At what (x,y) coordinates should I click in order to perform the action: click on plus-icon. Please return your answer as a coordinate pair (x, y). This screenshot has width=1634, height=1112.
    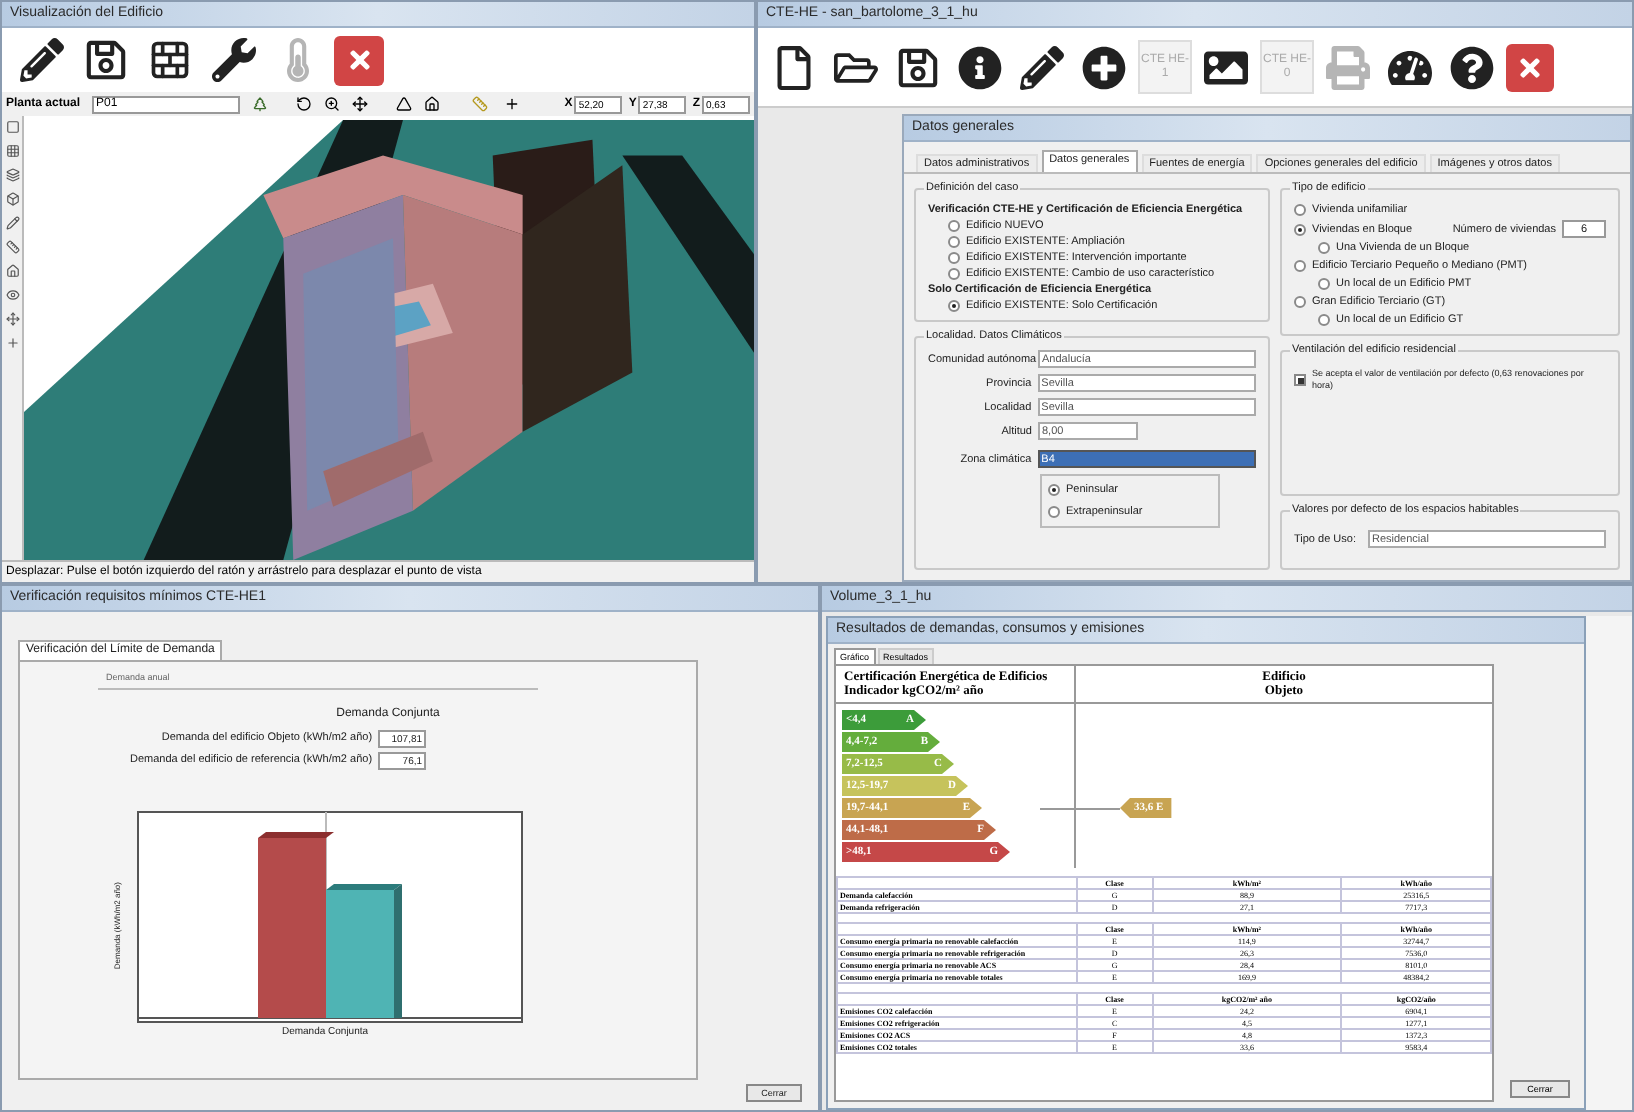
    Looking at the image, I should click on (512, 104).